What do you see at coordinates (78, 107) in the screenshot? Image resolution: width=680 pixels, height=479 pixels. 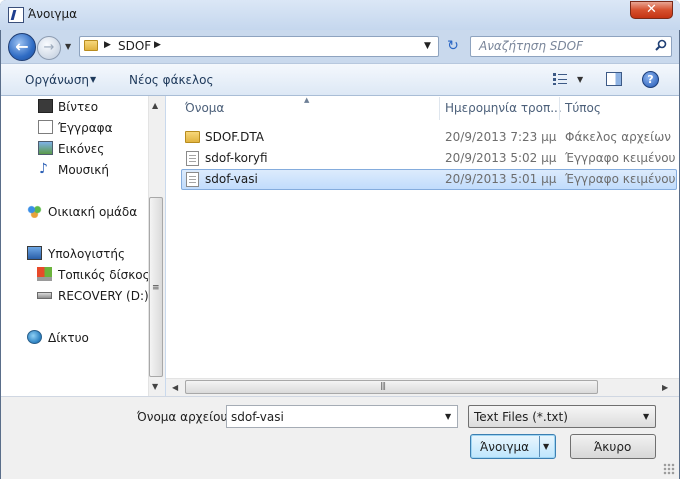 I see `sidebar-item-videos: Βίντεο` at bounding box center [78, 107].